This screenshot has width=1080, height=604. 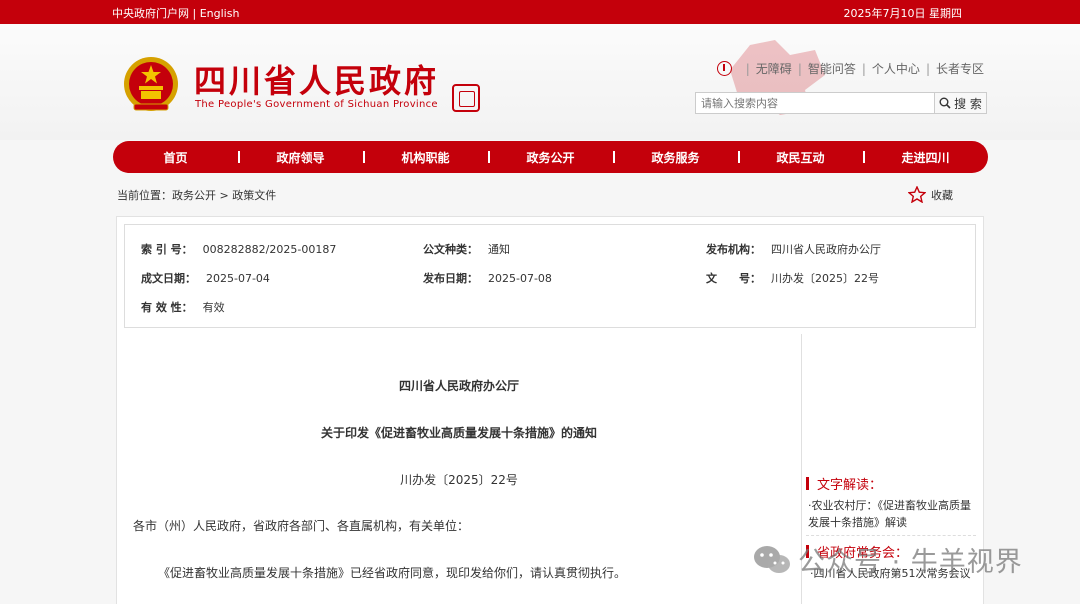 I want to click on central-gov-link: 中央政府门户网, so click(x=150, y=13).